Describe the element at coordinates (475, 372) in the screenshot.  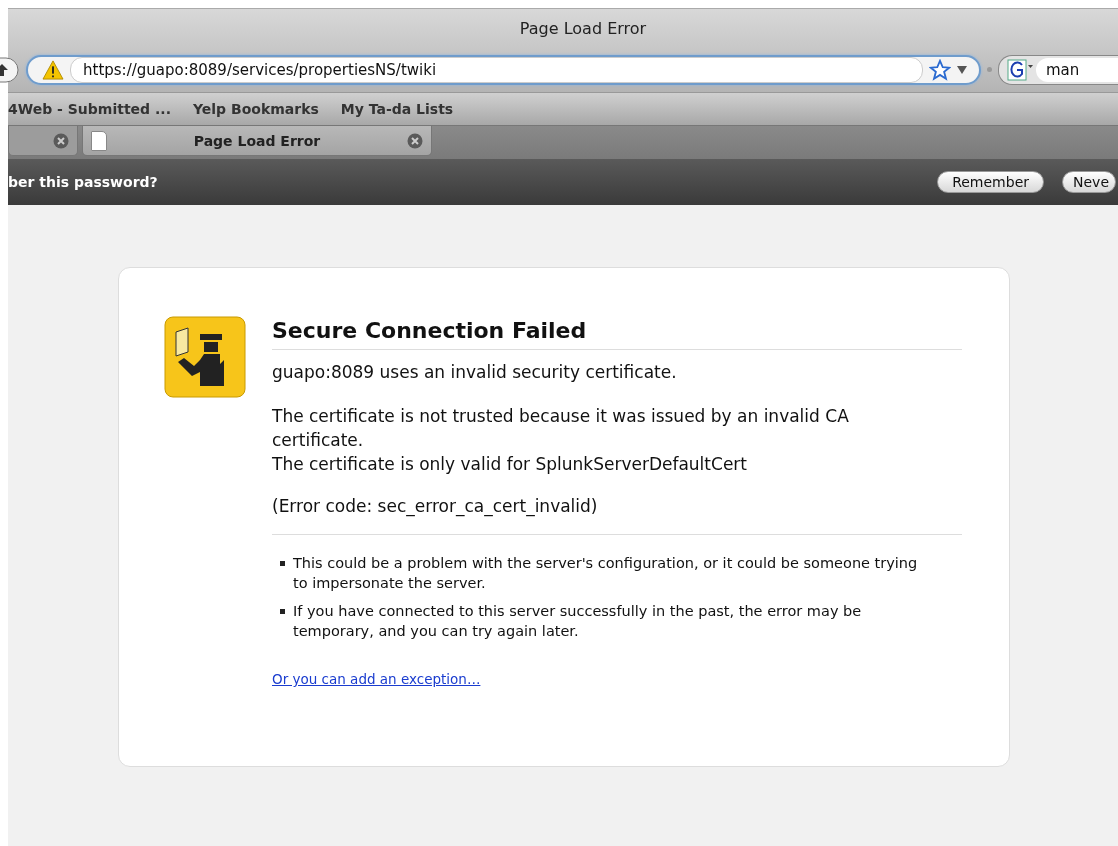
I see `error-message: guapo:8089 uses an invalid security certificate.` at that location.